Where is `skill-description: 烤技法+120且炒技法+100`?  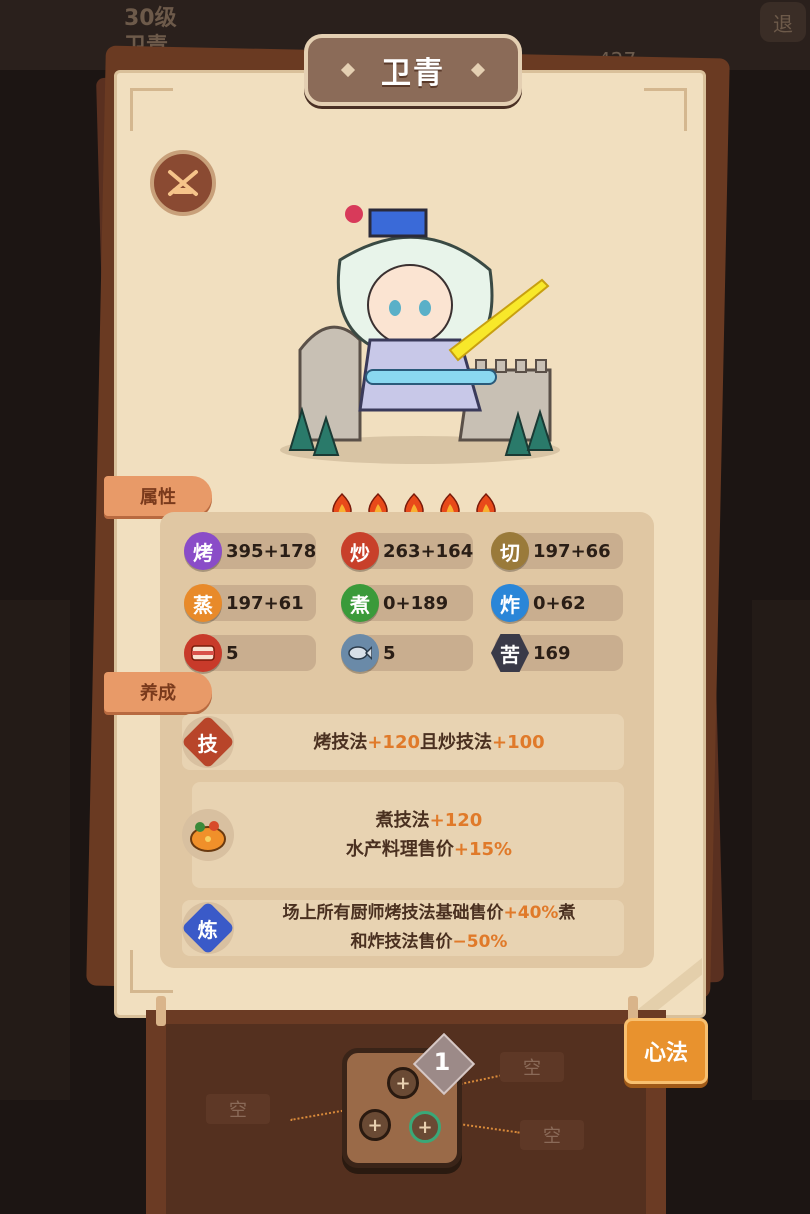
skill-description: 烤技法+120且炒技法+100 is located at coordinates (429, 742).